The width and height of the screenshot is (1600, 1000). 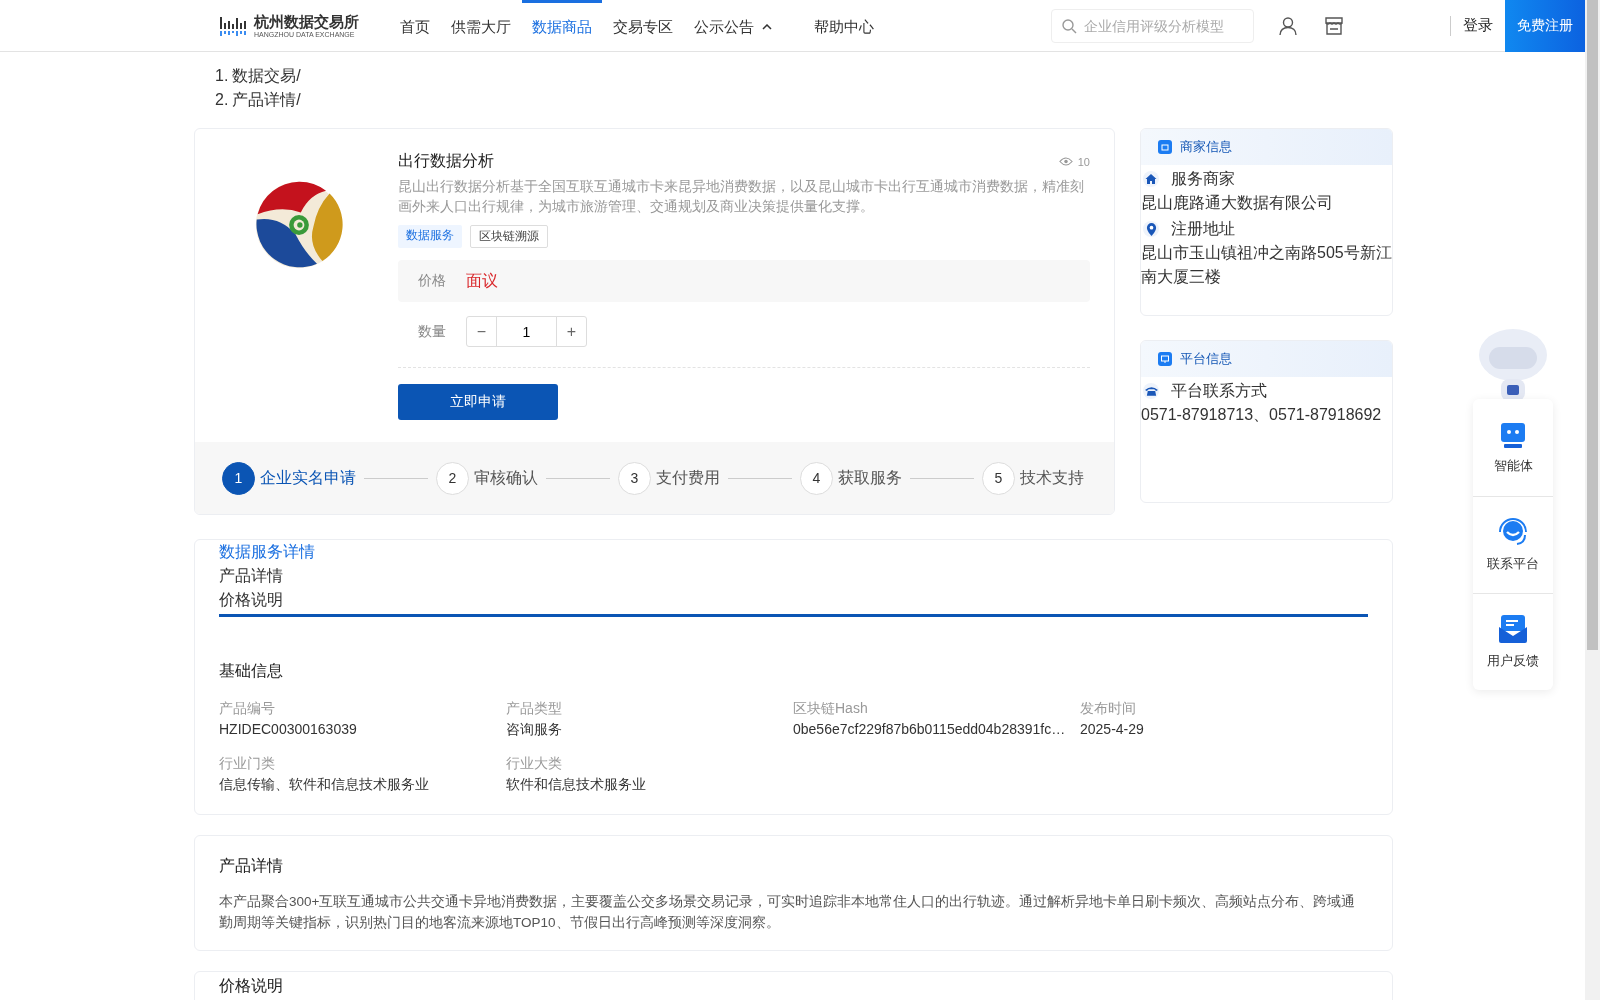 What do you see at coordinates (1592, 325) in the screenshot?
I see `scrollbar-thumb` at bounding box center [1592, 325].